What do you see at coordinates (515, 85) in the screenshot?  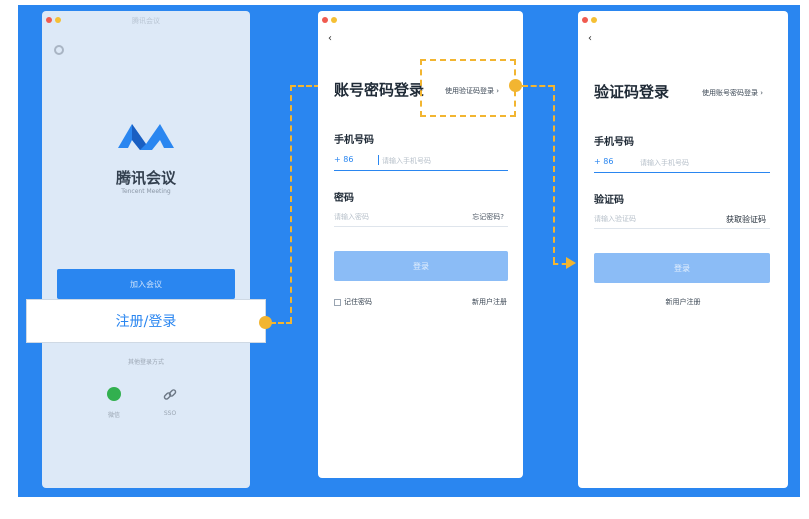 I see `connector-start-dot` at bounding box center [515, 85].